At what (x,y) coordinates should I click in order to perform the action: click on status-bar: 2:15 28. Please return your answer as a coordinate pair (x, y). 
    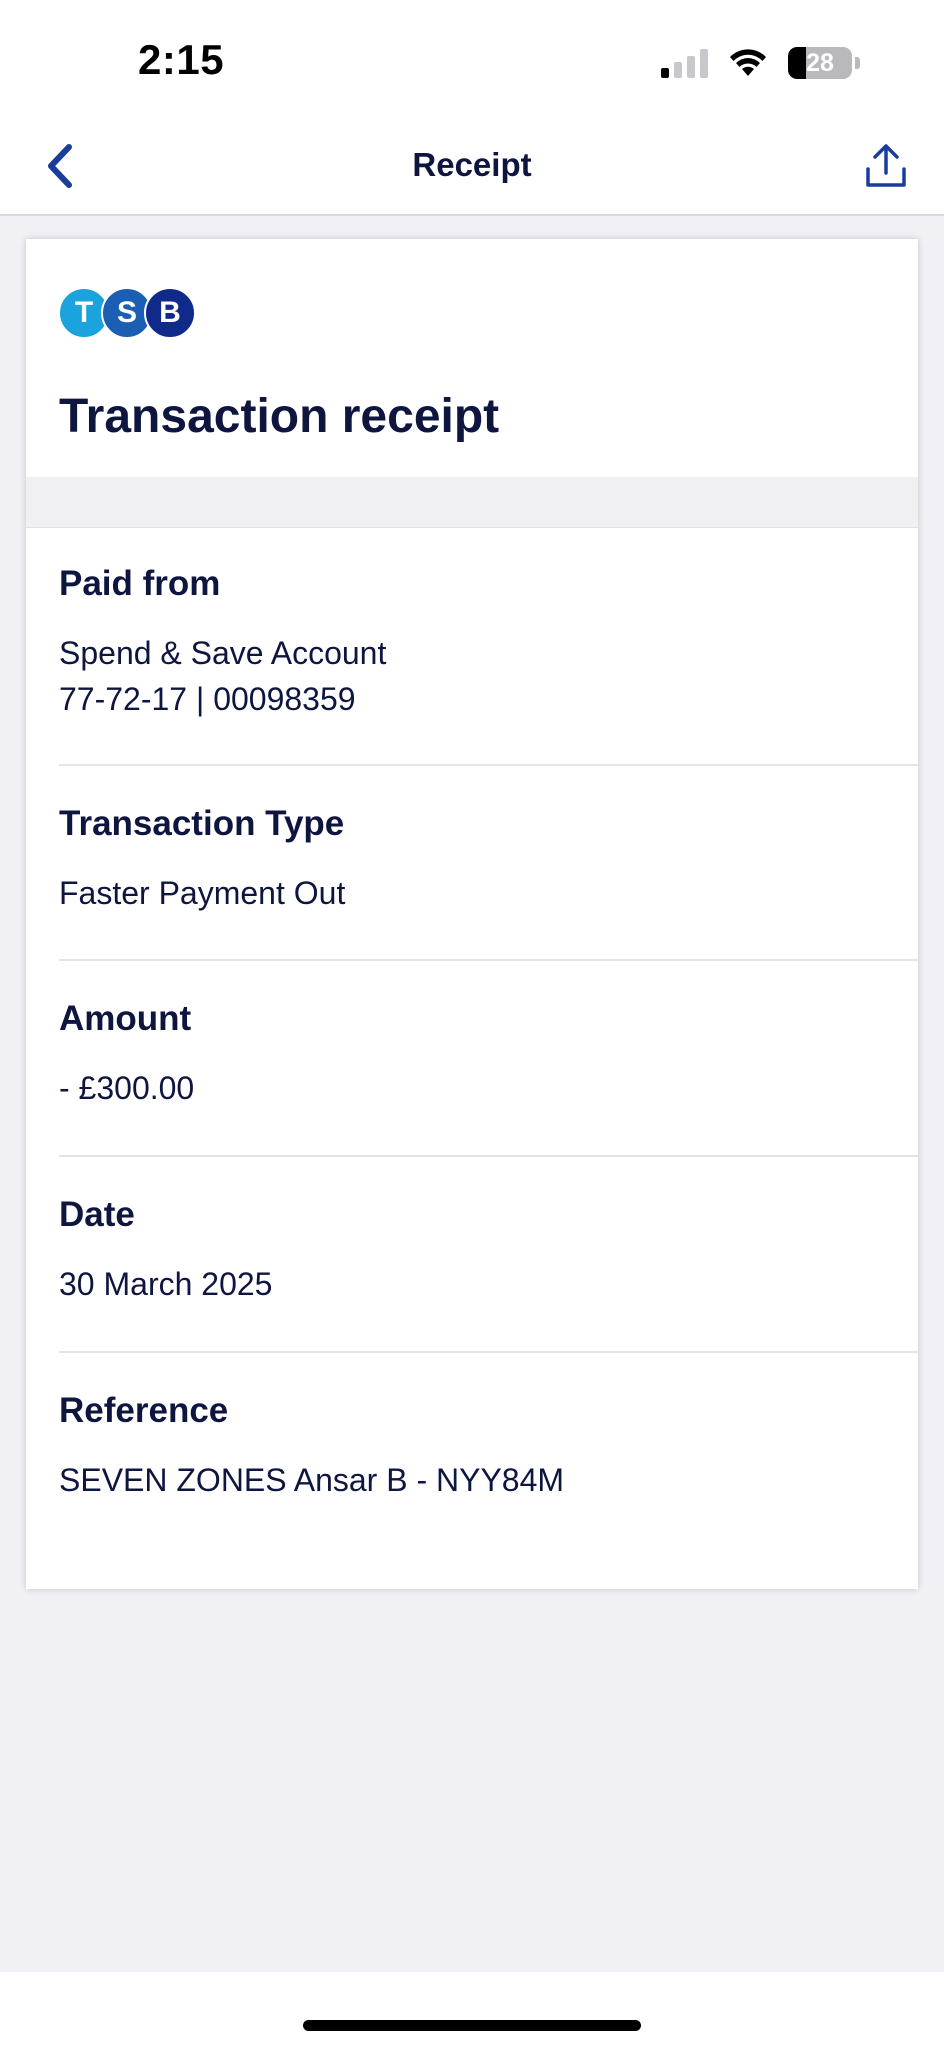
    Looking at the image, I should click on (472, 59).